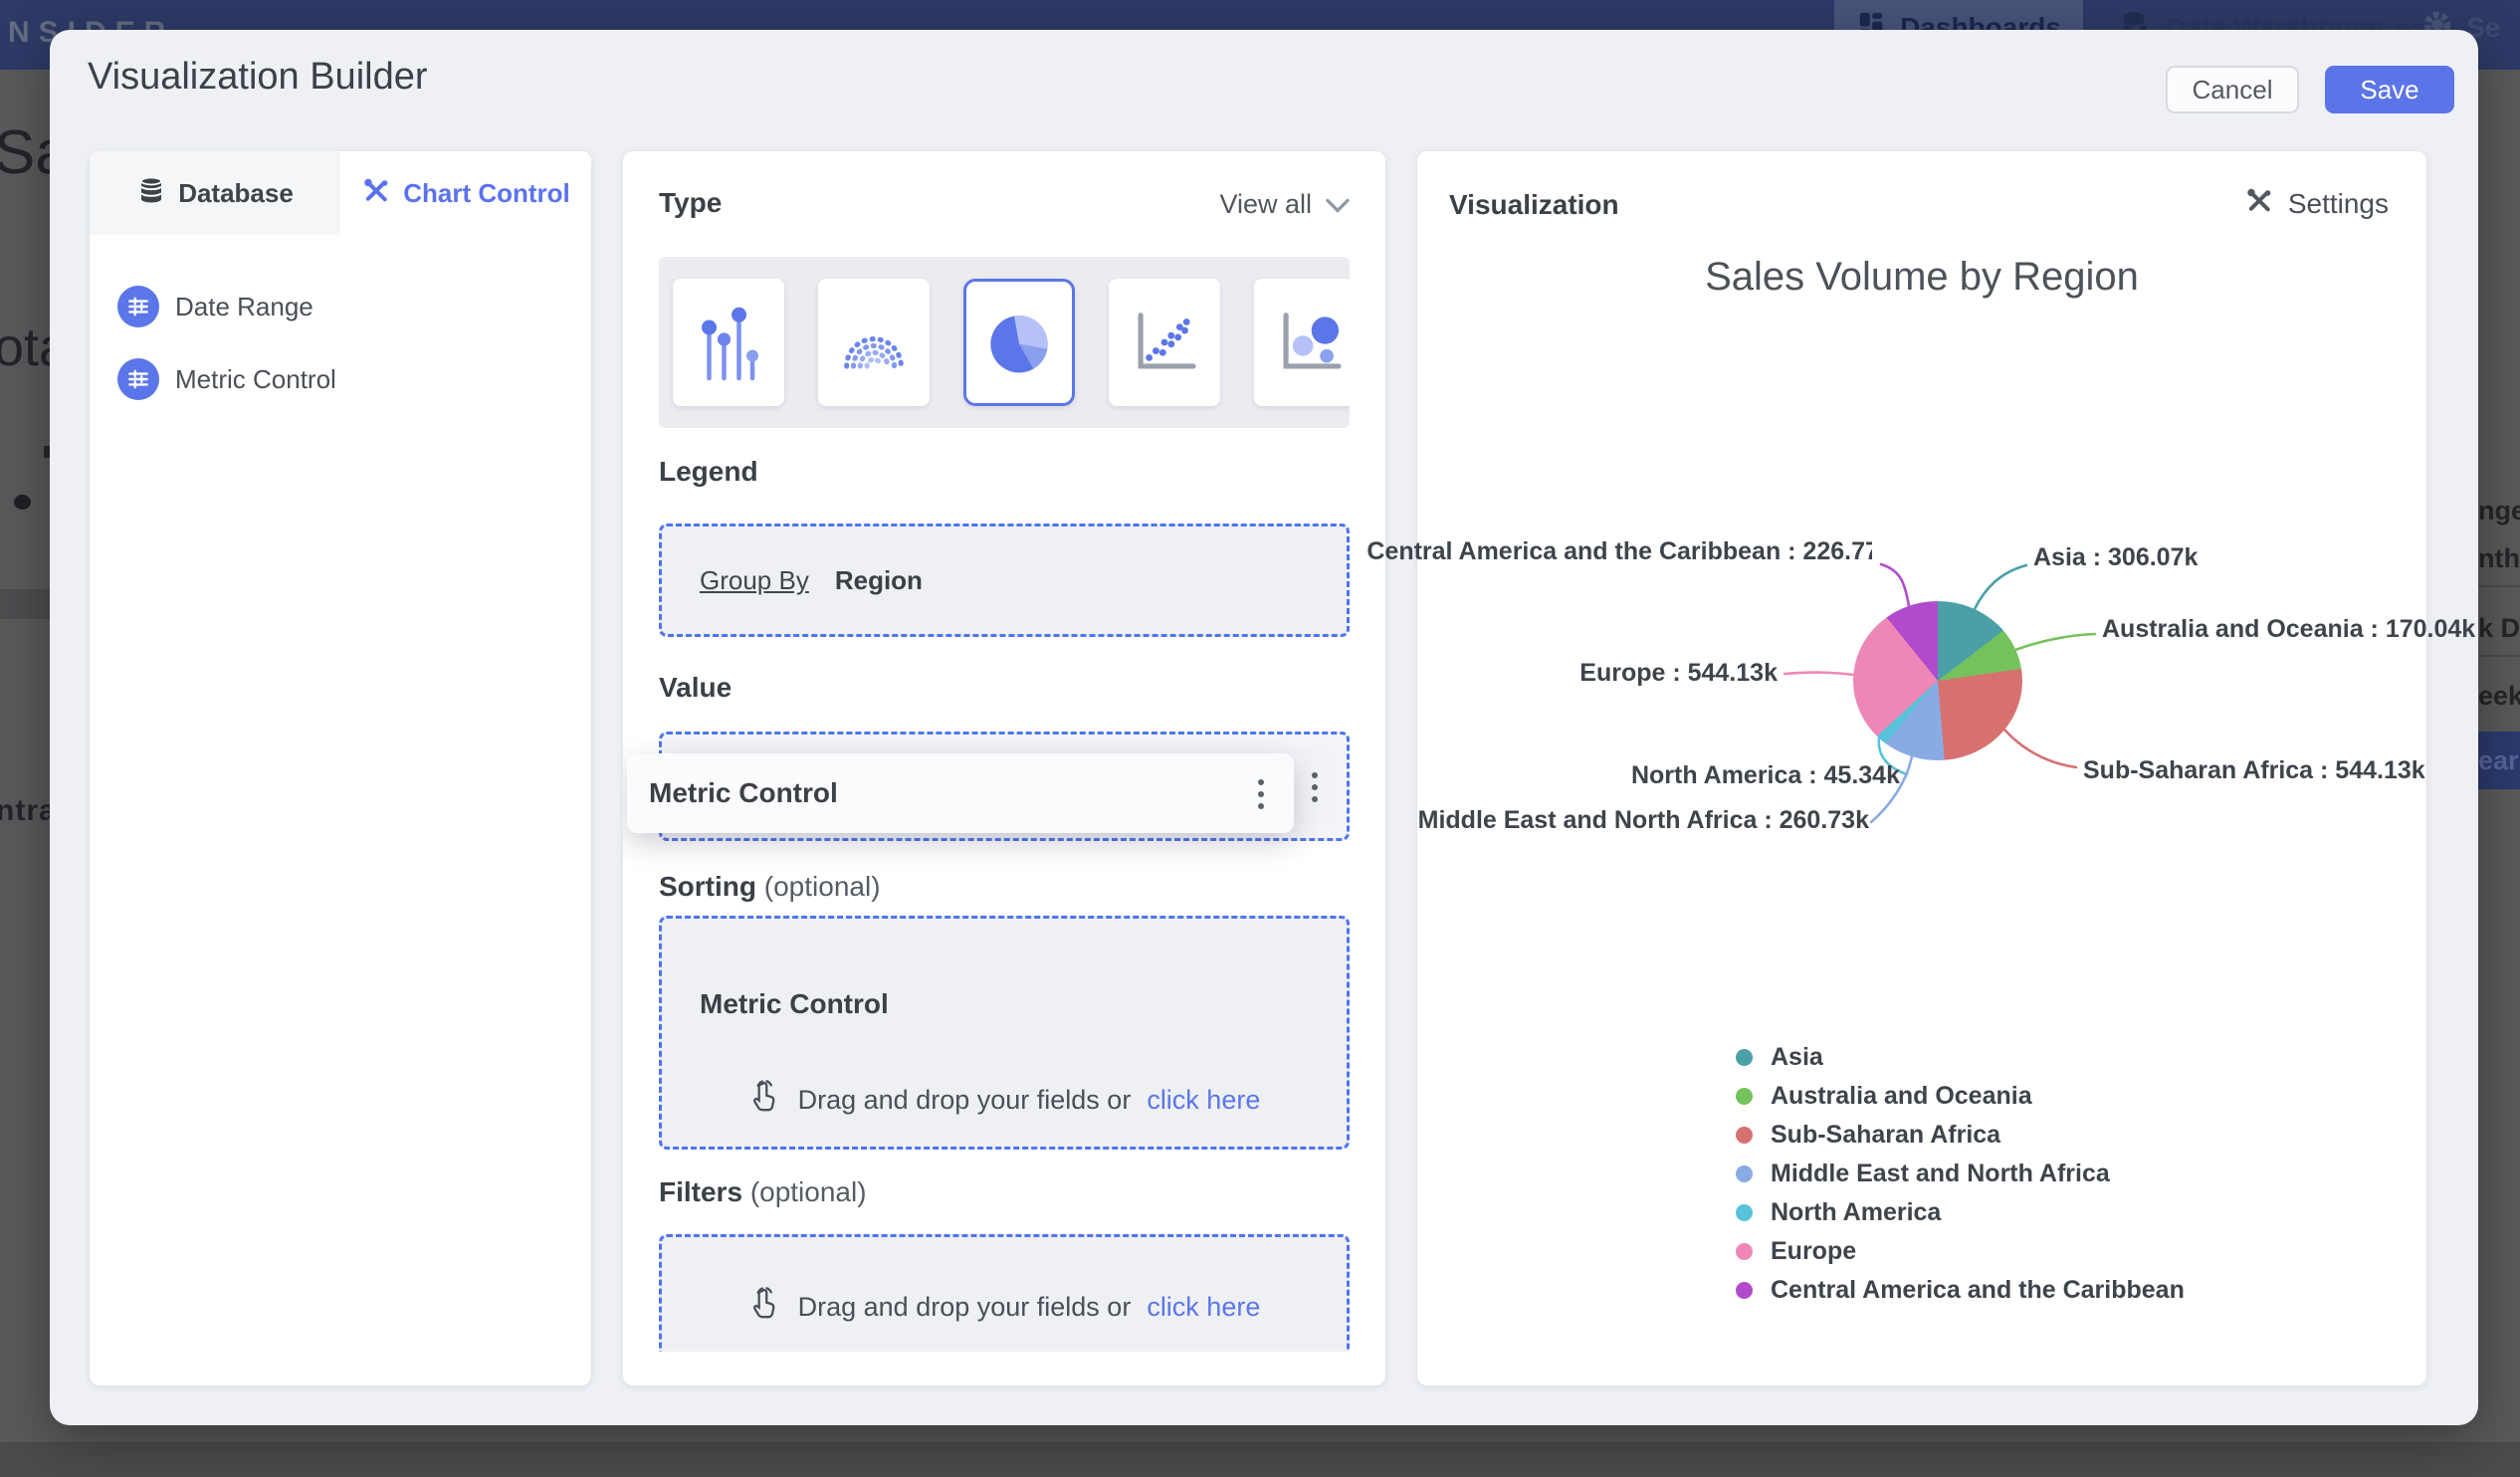 The image size is (2520, 1477). I want to click on chart-type-scatter, so click(1164, 342).